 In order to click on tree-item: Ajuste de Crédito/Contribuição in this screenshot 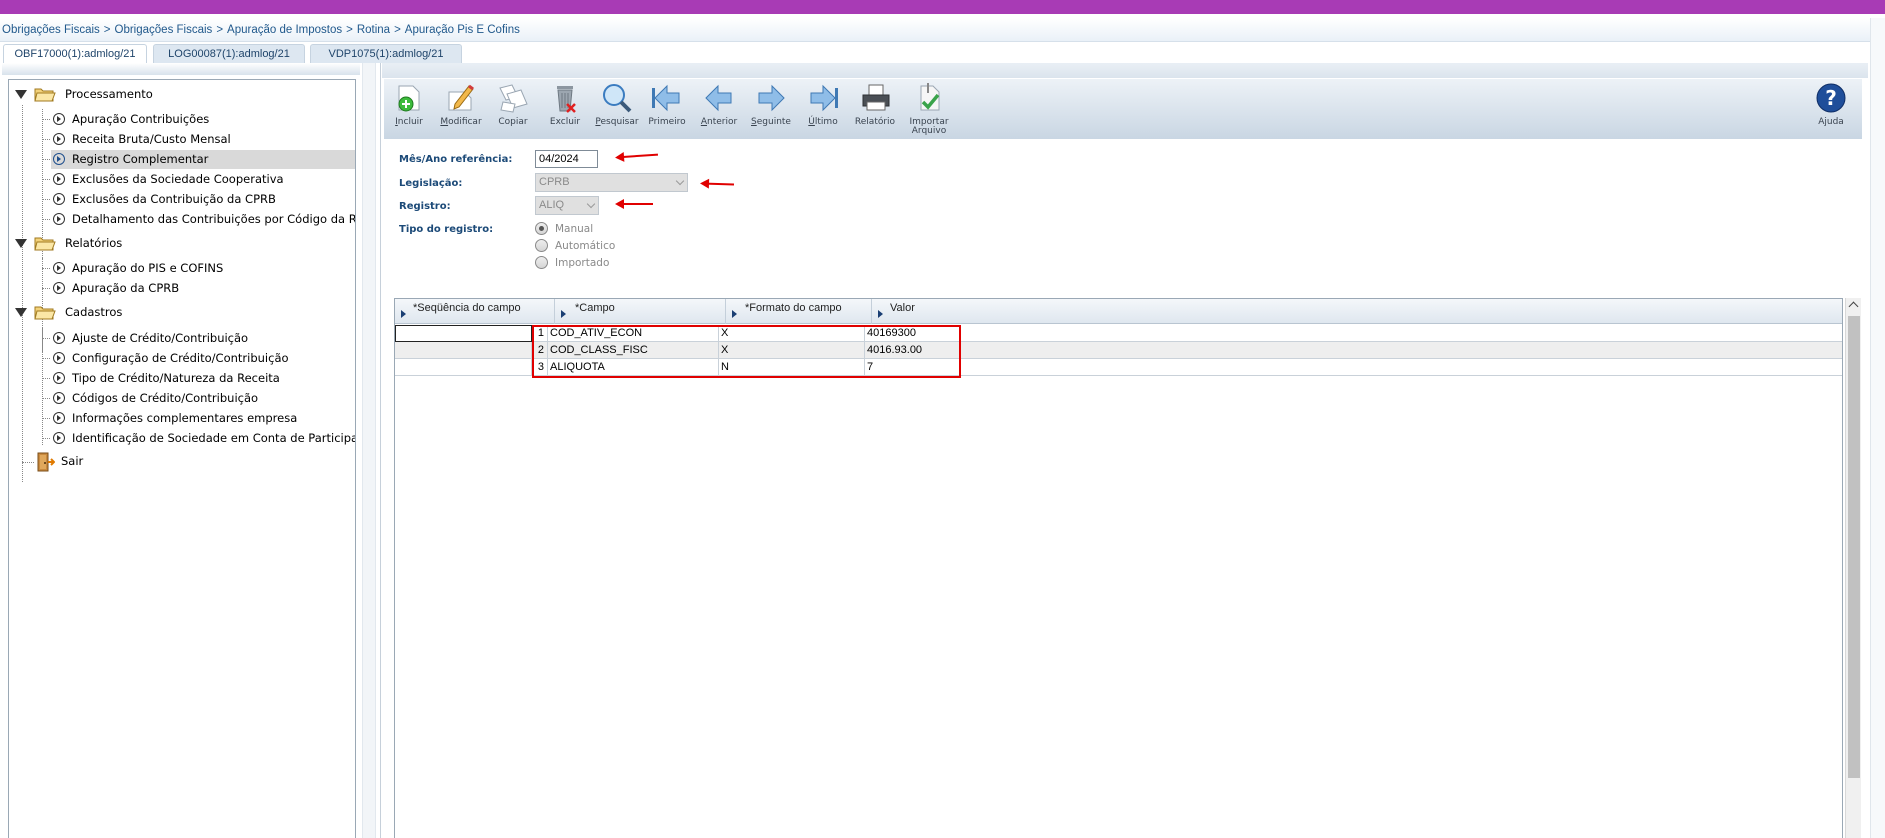, I will do `click(203, 338)`.